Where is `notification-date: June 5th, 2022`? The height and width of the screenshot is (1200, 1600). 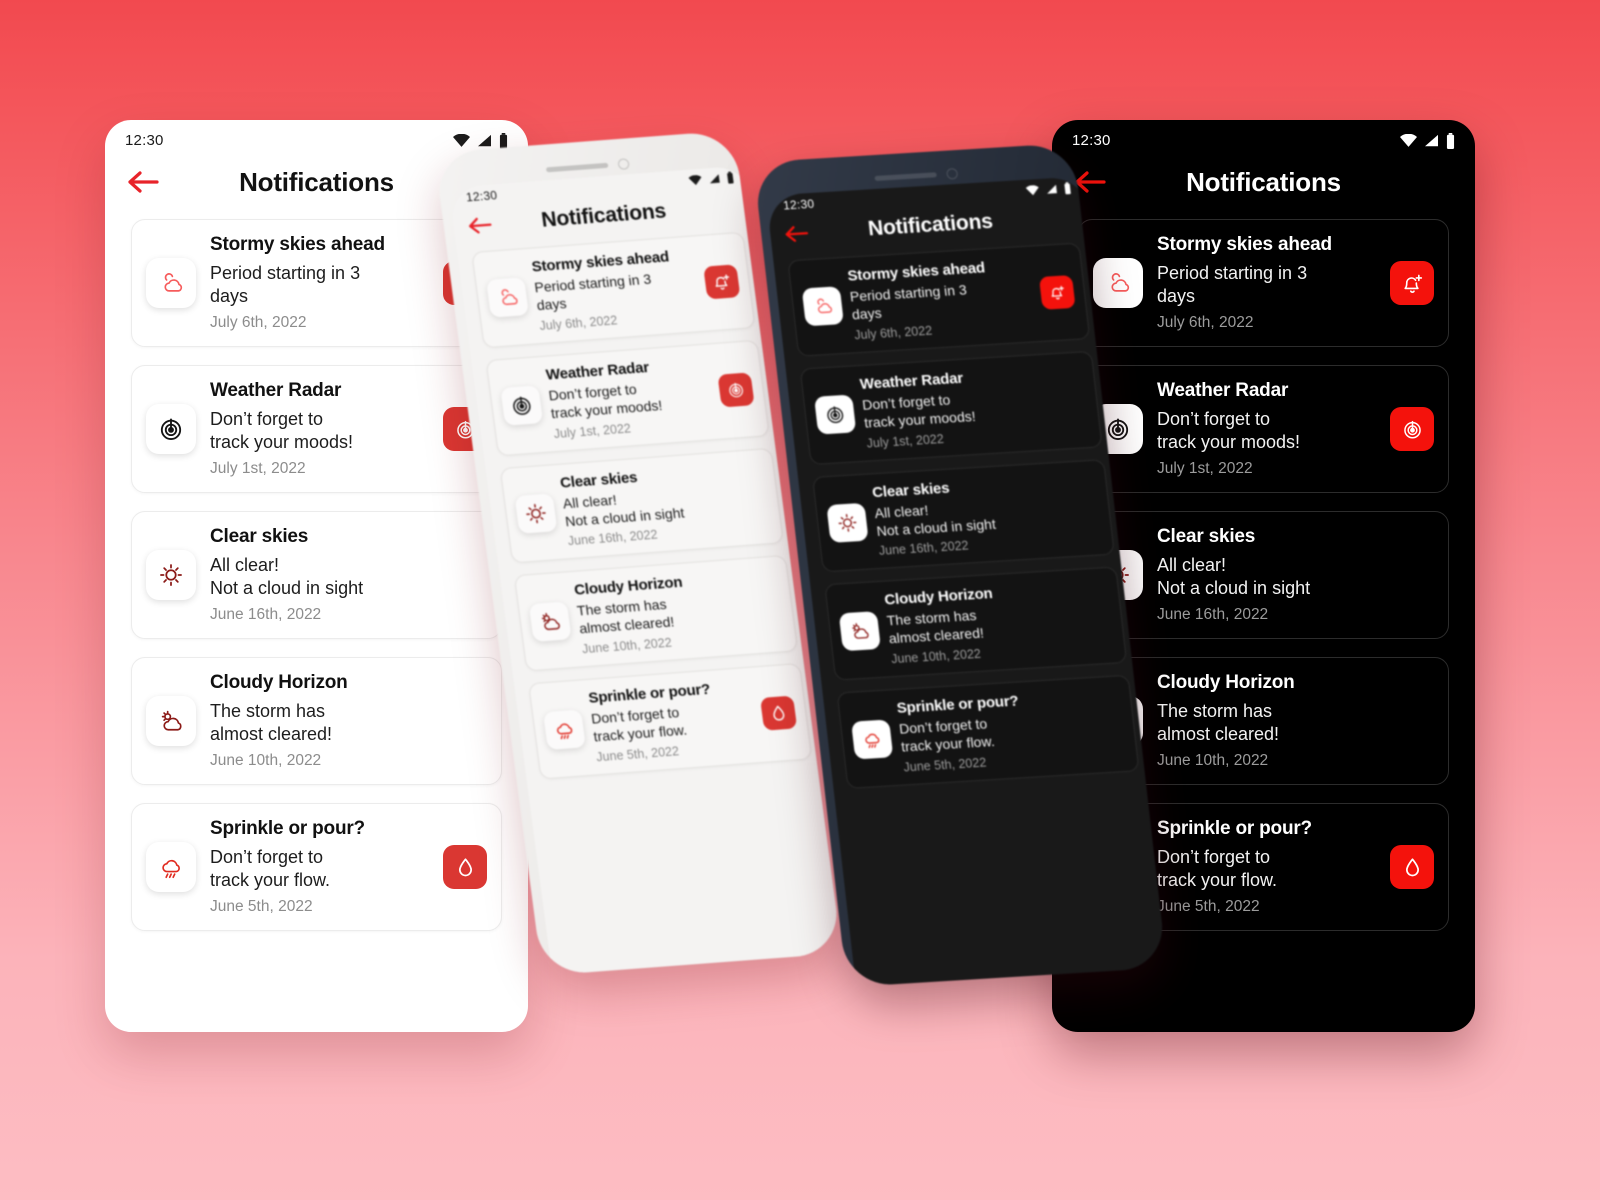
notification-date: June 5th, 2022 is located at coordinates (261, 907).